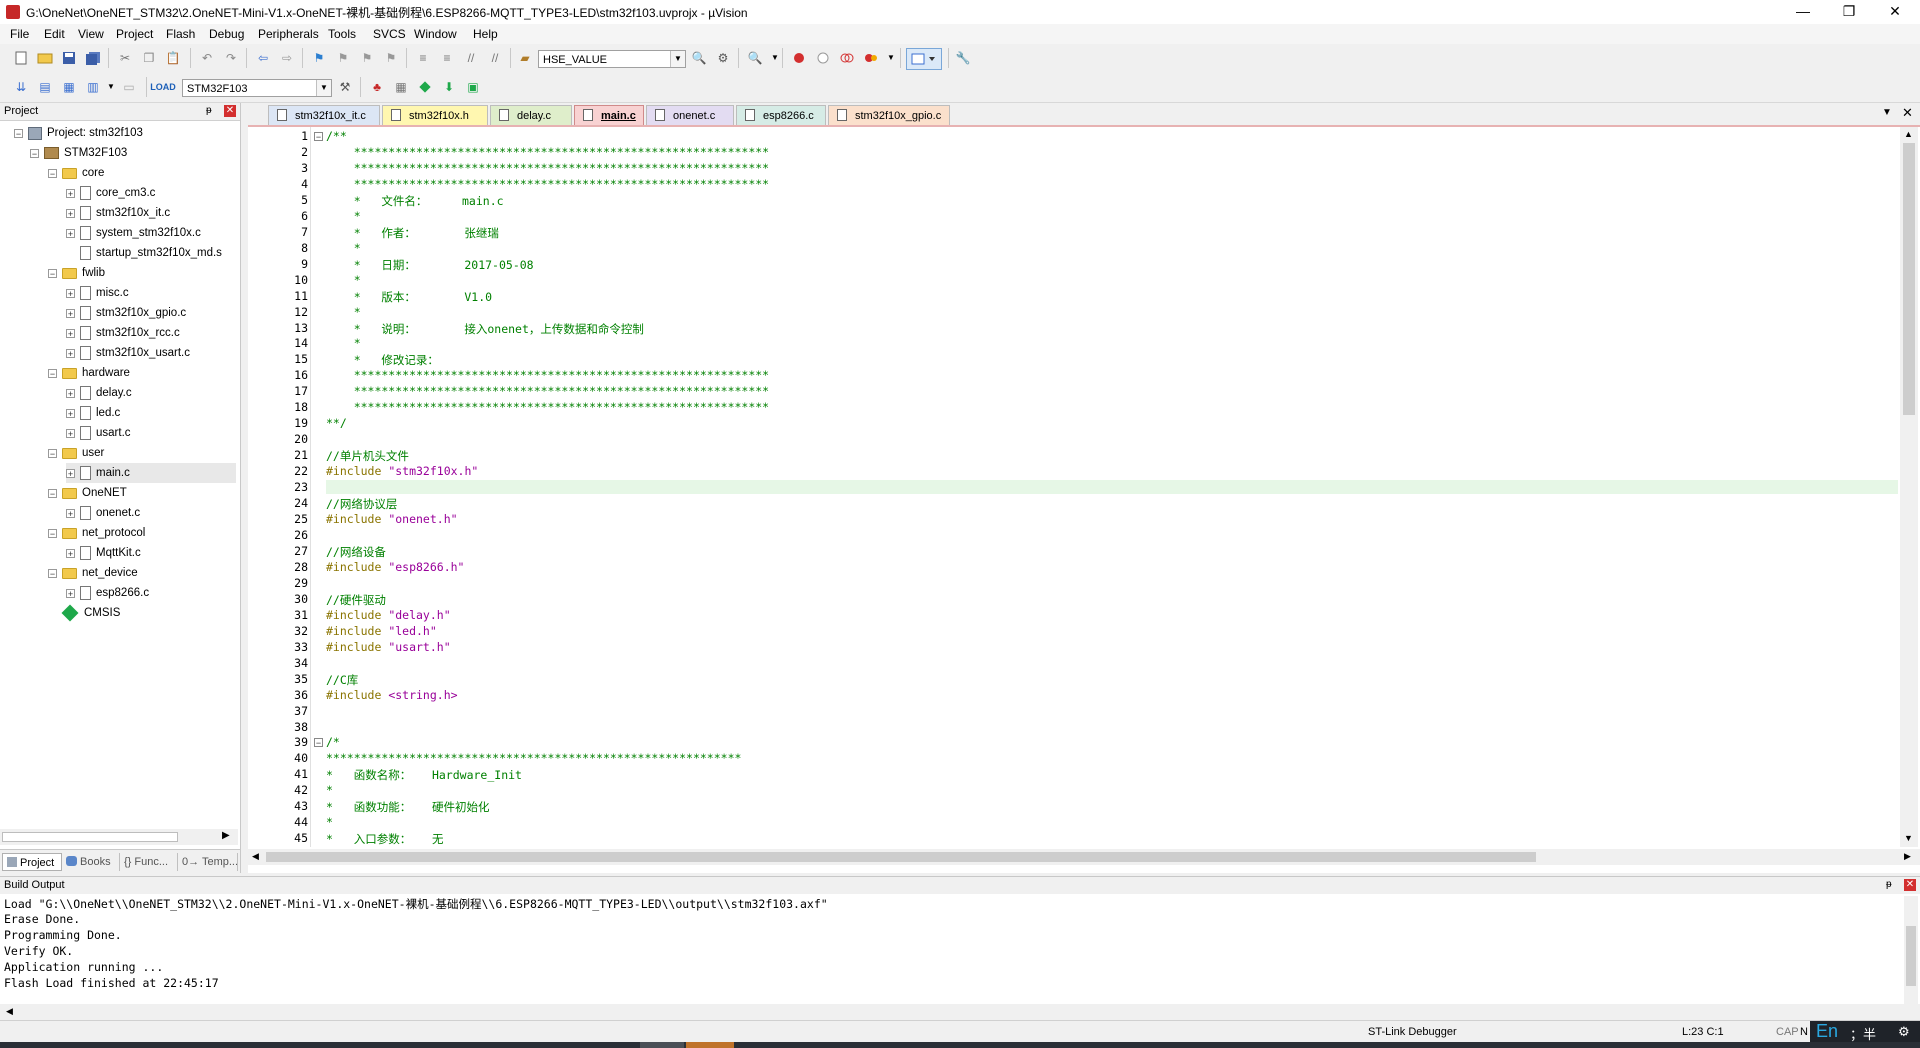 This screenshot has height=1048, width=1920. What do you see at coordinates (93, 573) in the screenshot?
I see `tree-item: − net_device` at bounding box center [93, 573].